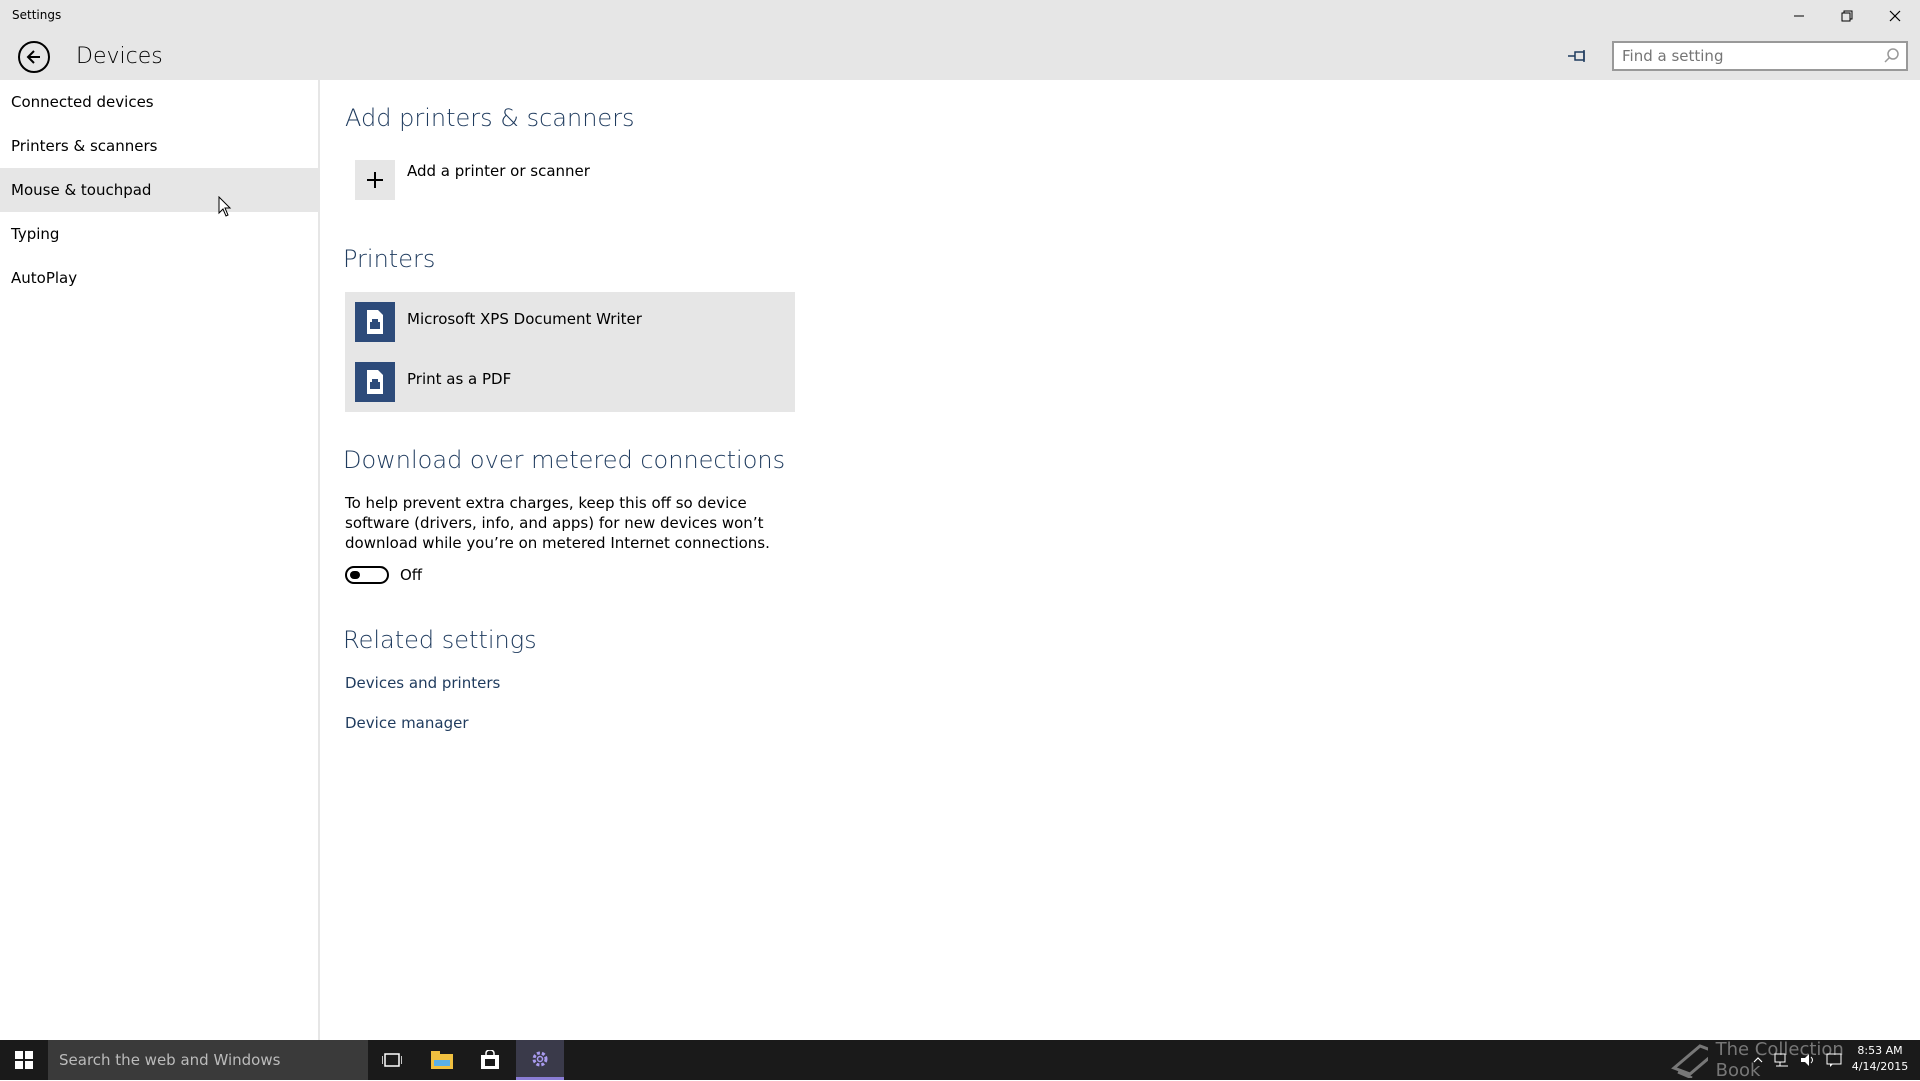  What do you see at coordinates (570, 384) in the screenshot?
I see `printer-item: Print as a PDF` at bounding box center [570, 384].